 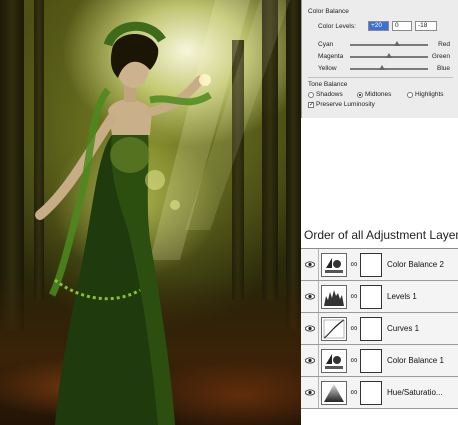 What do you see at coordinates (426, 26) in the screenshot?
I see `color-level-yellow-blue-field: -18` at bounding box center [426, 26].